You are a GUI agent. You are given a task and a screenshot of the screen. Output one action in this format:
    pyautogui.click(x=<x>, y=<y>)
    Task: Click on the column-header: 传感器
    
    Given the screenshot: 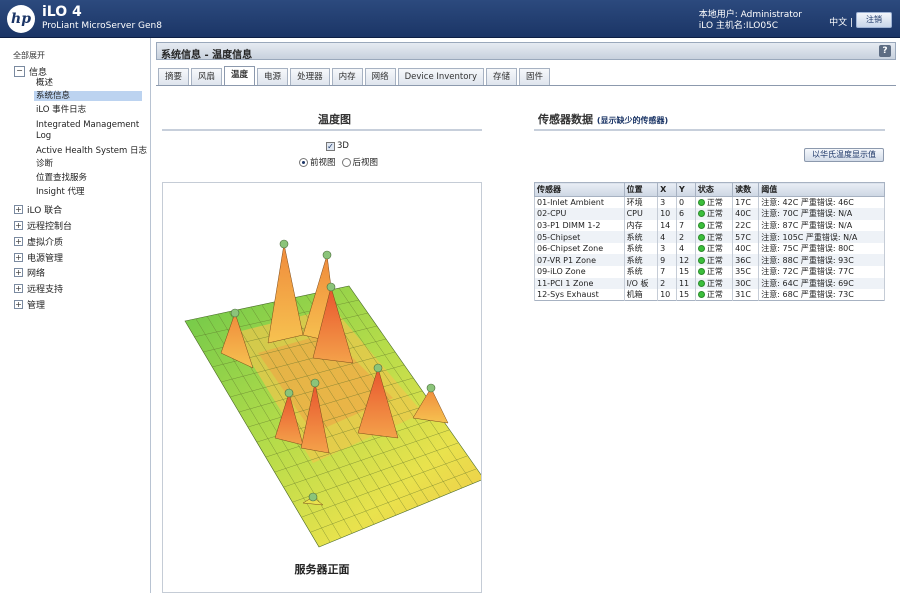 What is the action you would take?
    pyautogui.click(x=579, y=189)
    